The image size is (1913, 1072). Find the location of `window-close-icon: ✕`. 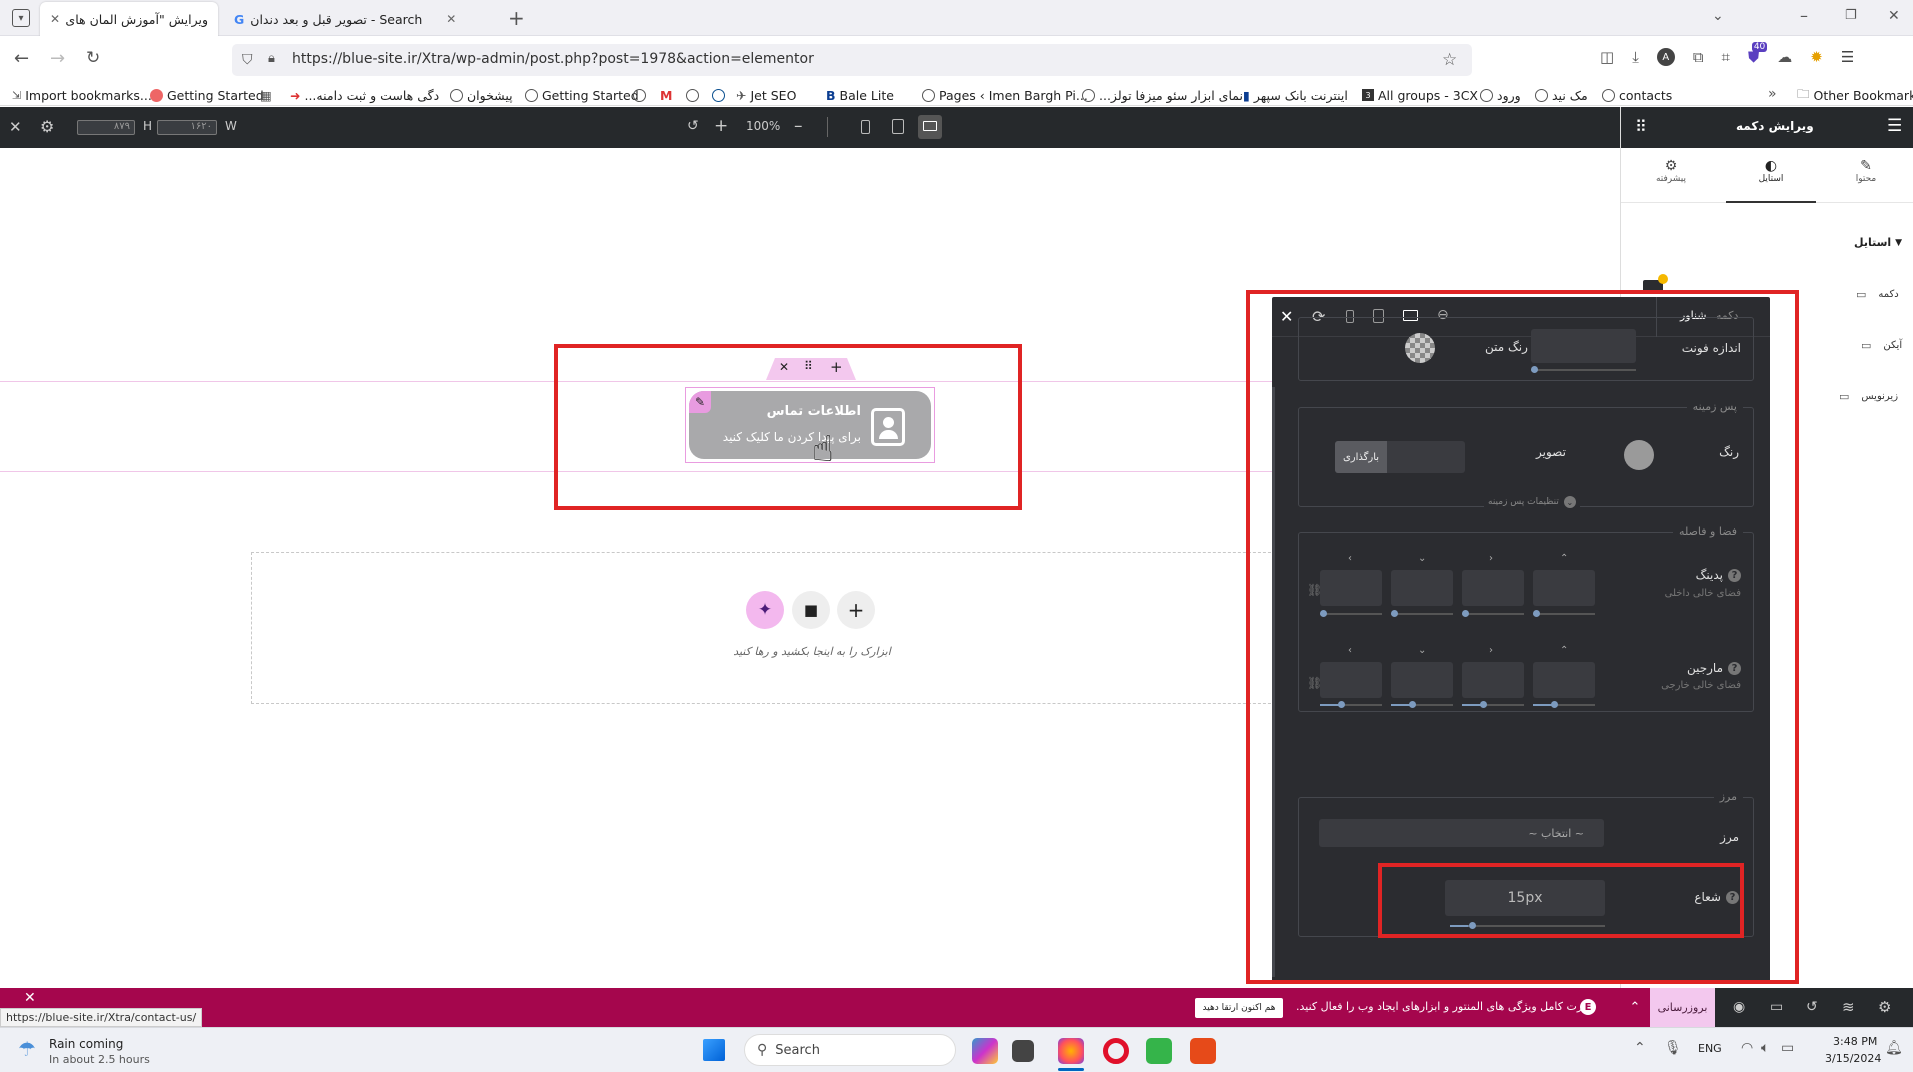

window-close-icon: ✕ is located at coordinates (1894, 16).